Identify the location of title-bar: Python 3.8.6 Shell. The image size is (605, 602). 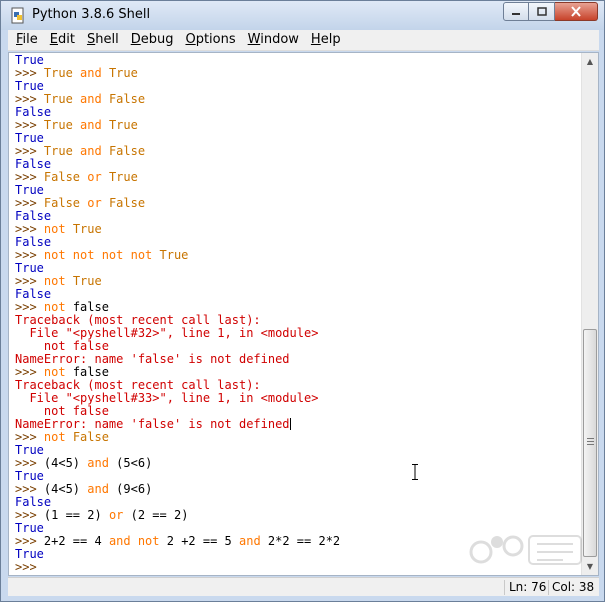
(302, 15).